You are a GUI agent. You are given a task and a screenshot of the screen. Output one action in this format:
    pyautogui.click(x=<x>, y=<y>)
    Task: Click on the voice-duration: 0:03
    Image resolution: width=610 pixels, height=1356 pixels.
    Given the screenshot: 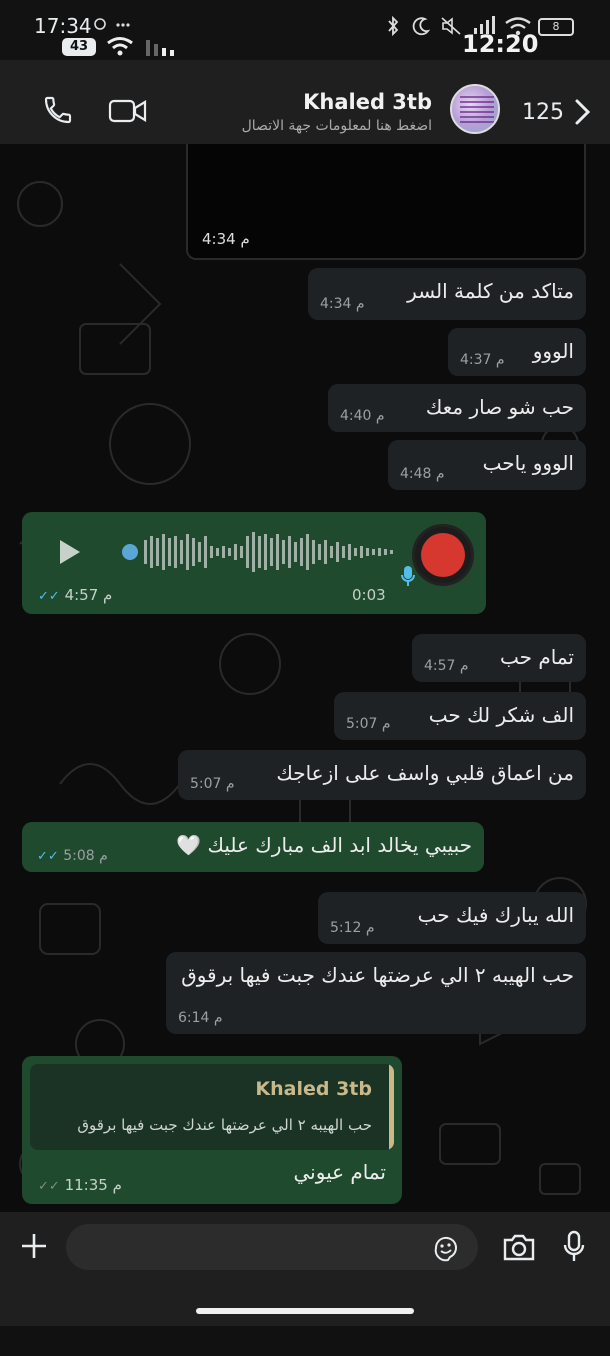 What is the action you would take?
    pyautogui.click(x=369, y=595)
    